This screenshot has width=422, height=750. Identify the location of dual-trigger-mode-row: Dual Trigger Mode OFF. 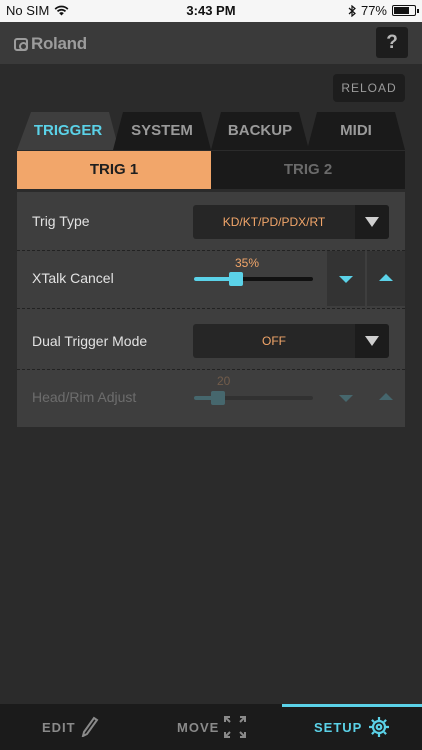
(211, 339).